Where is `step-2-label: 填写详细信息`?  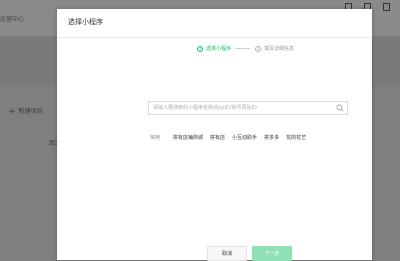
step-2-label: 填写详细信息 is located at coordinates (279, 49).